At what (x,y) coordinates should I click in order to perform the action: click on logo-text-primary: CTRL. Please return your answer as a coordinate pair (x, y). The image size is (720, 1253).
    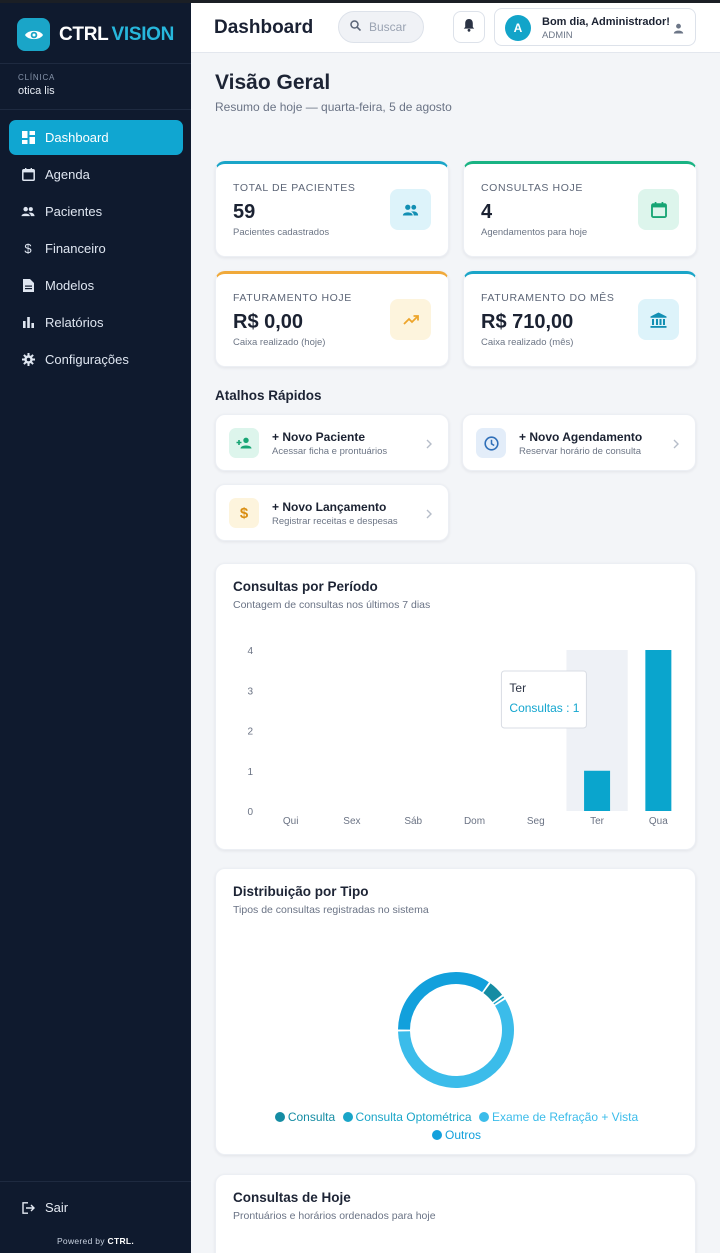
    Looking at the image, I should click on (84, 34).